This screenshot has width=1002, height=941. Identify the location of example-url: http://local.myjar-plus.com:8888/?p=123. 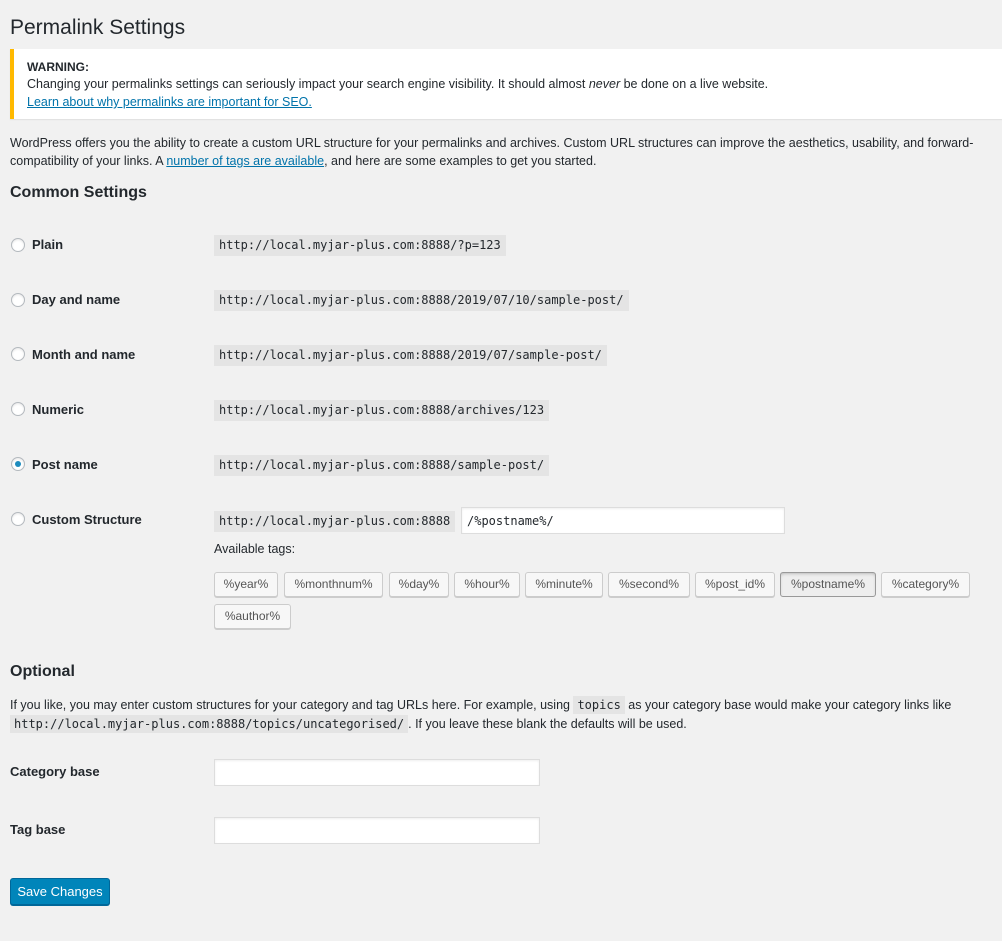
(360, 245).